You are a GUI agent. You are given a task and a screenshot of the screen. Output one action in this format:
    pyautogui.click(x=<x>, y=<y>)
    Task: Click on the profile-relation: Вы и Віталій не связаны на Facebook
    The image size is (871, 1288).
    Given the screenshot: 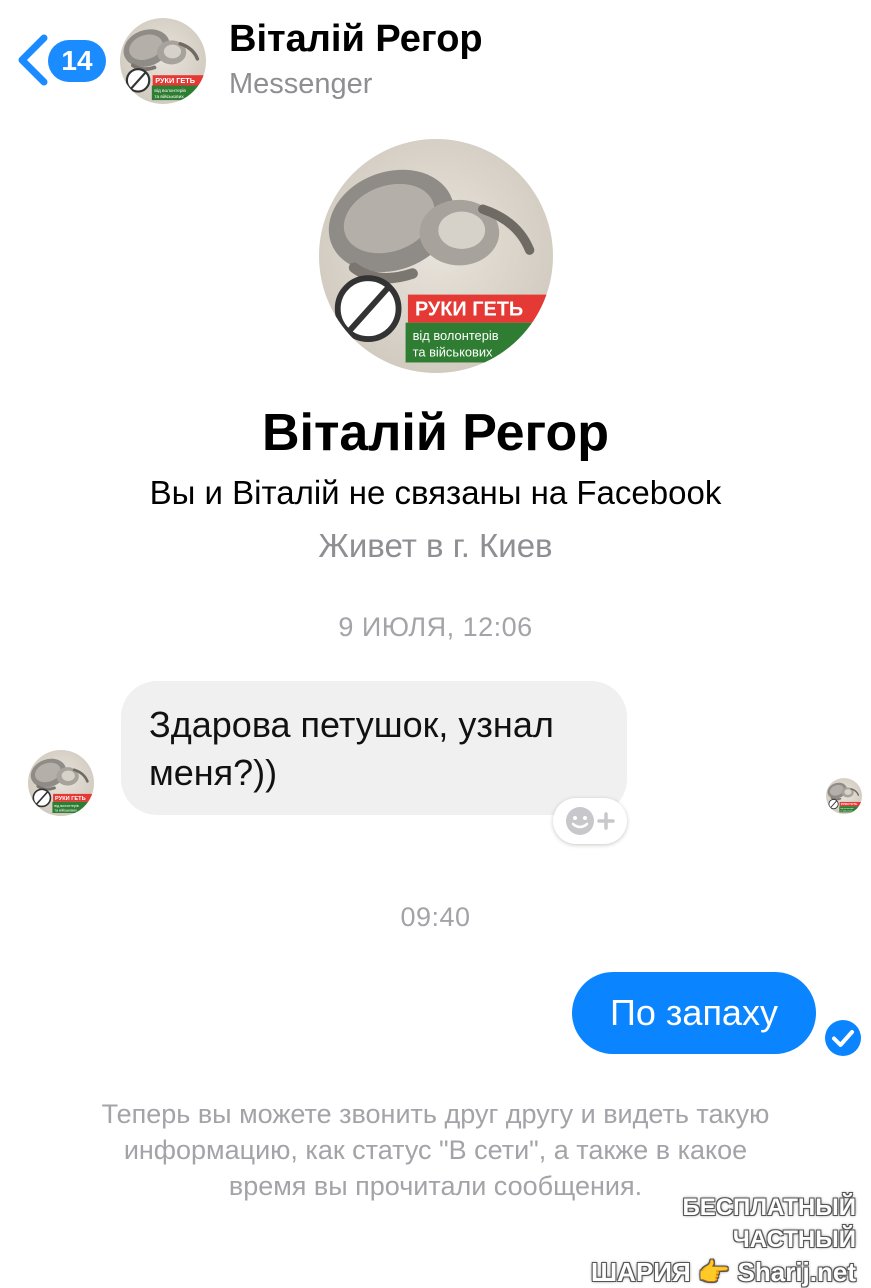 What is the action you would take?
    pyautogui.click(x=435, y=492)
    